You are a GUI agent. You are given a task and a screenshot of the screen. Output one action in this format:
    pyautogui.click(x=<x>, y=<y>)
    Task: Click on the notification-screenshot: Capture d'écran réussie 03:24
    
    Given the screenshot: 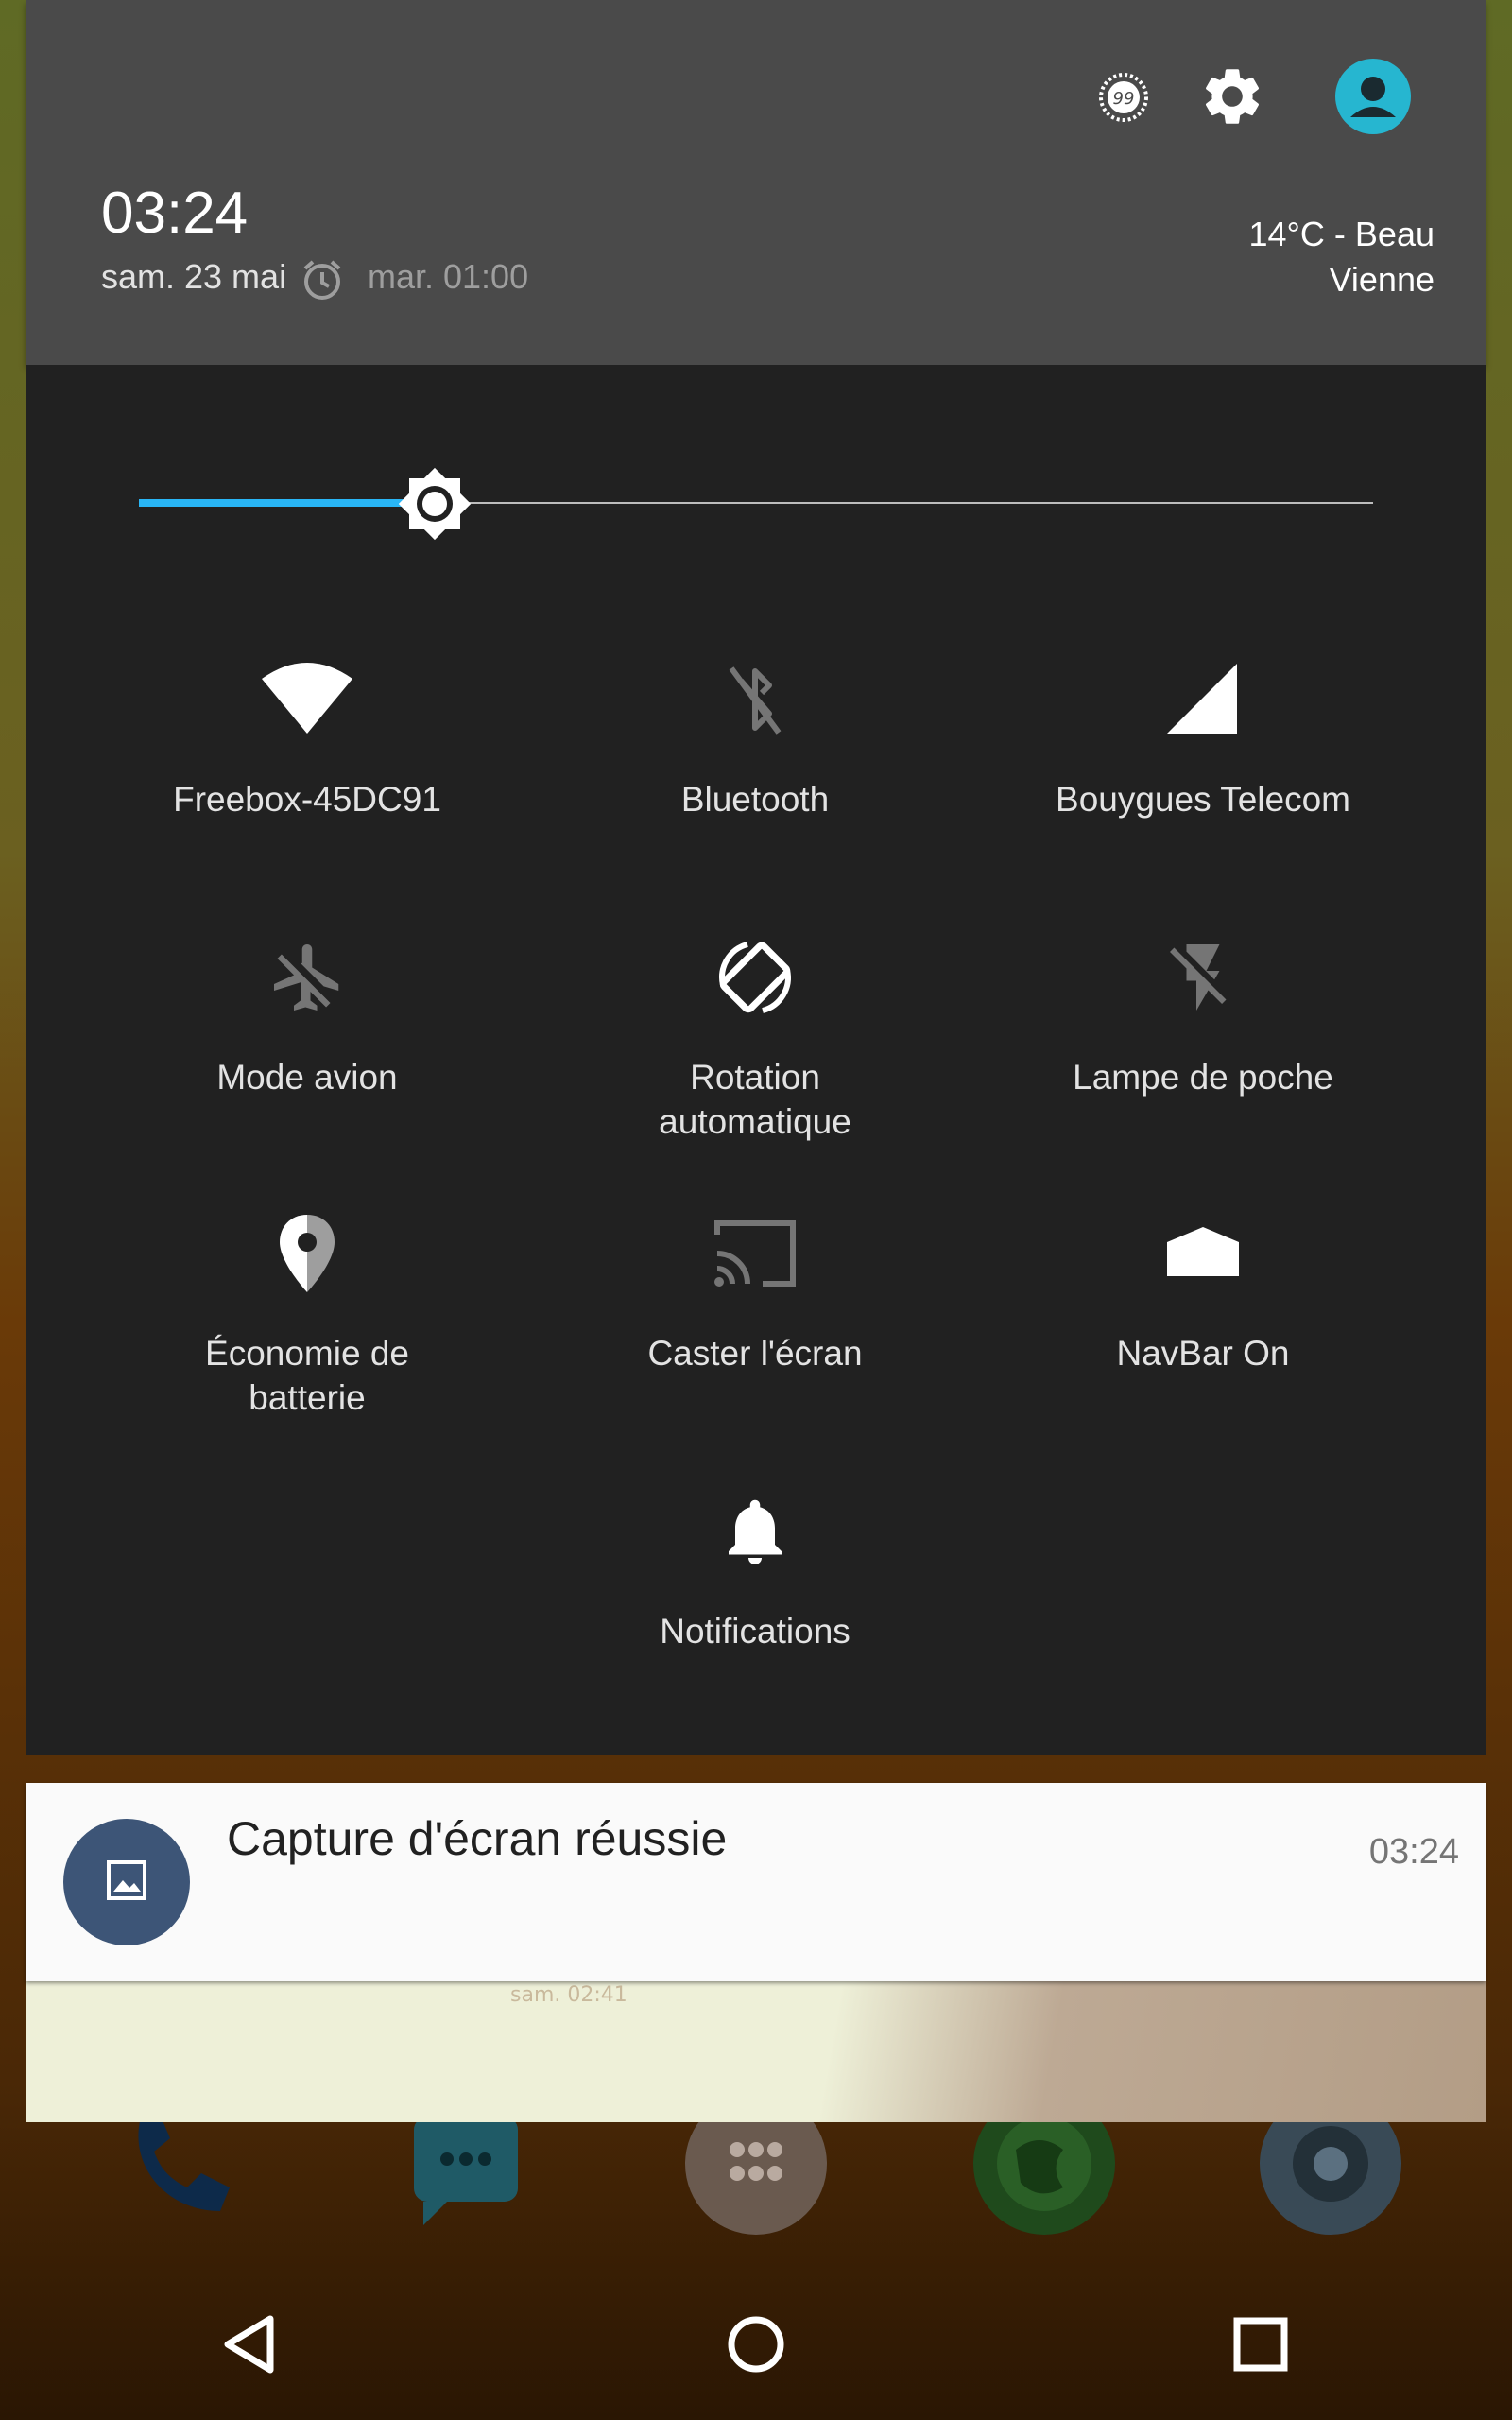 What is the action you would take?
    pyautogui.click(x=756, y=1882)
    